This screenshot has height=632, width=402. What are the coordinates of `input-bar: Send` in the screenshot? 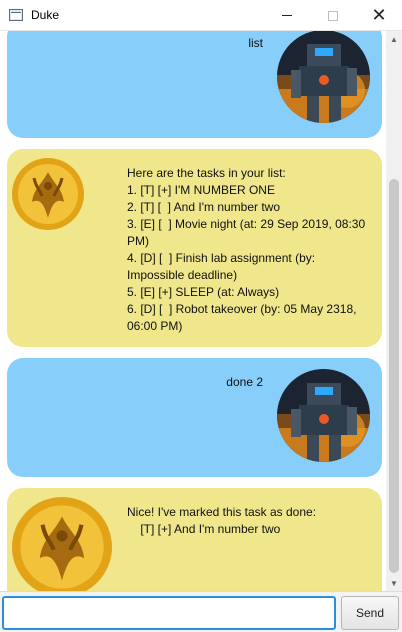 It's located at (201, 611).